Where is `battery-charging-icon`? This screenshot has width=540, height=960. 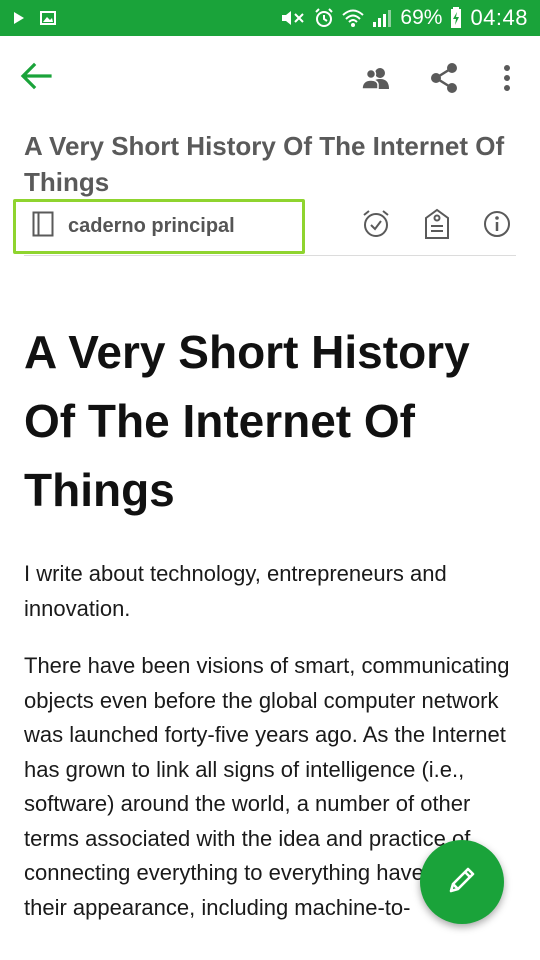 battery-charging-icon is located at coordinates (456, 18).